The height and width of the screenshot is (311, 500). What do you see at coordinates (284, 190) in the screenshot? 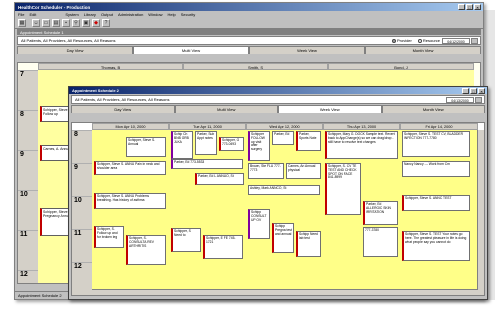
I see `appointment-block: Ashley, Mark ANNCO, St` at bounding box center [284, 190].